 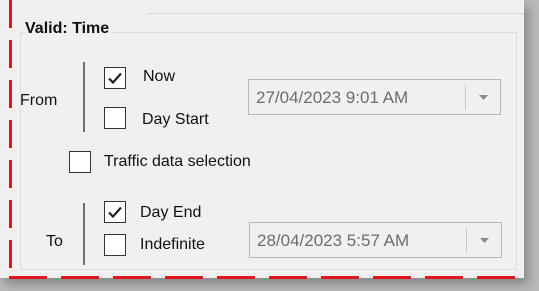 What do you see at coordinates (54, 241) in the screenshot?
I see `to-label: To` at bounding box center [54, 241].